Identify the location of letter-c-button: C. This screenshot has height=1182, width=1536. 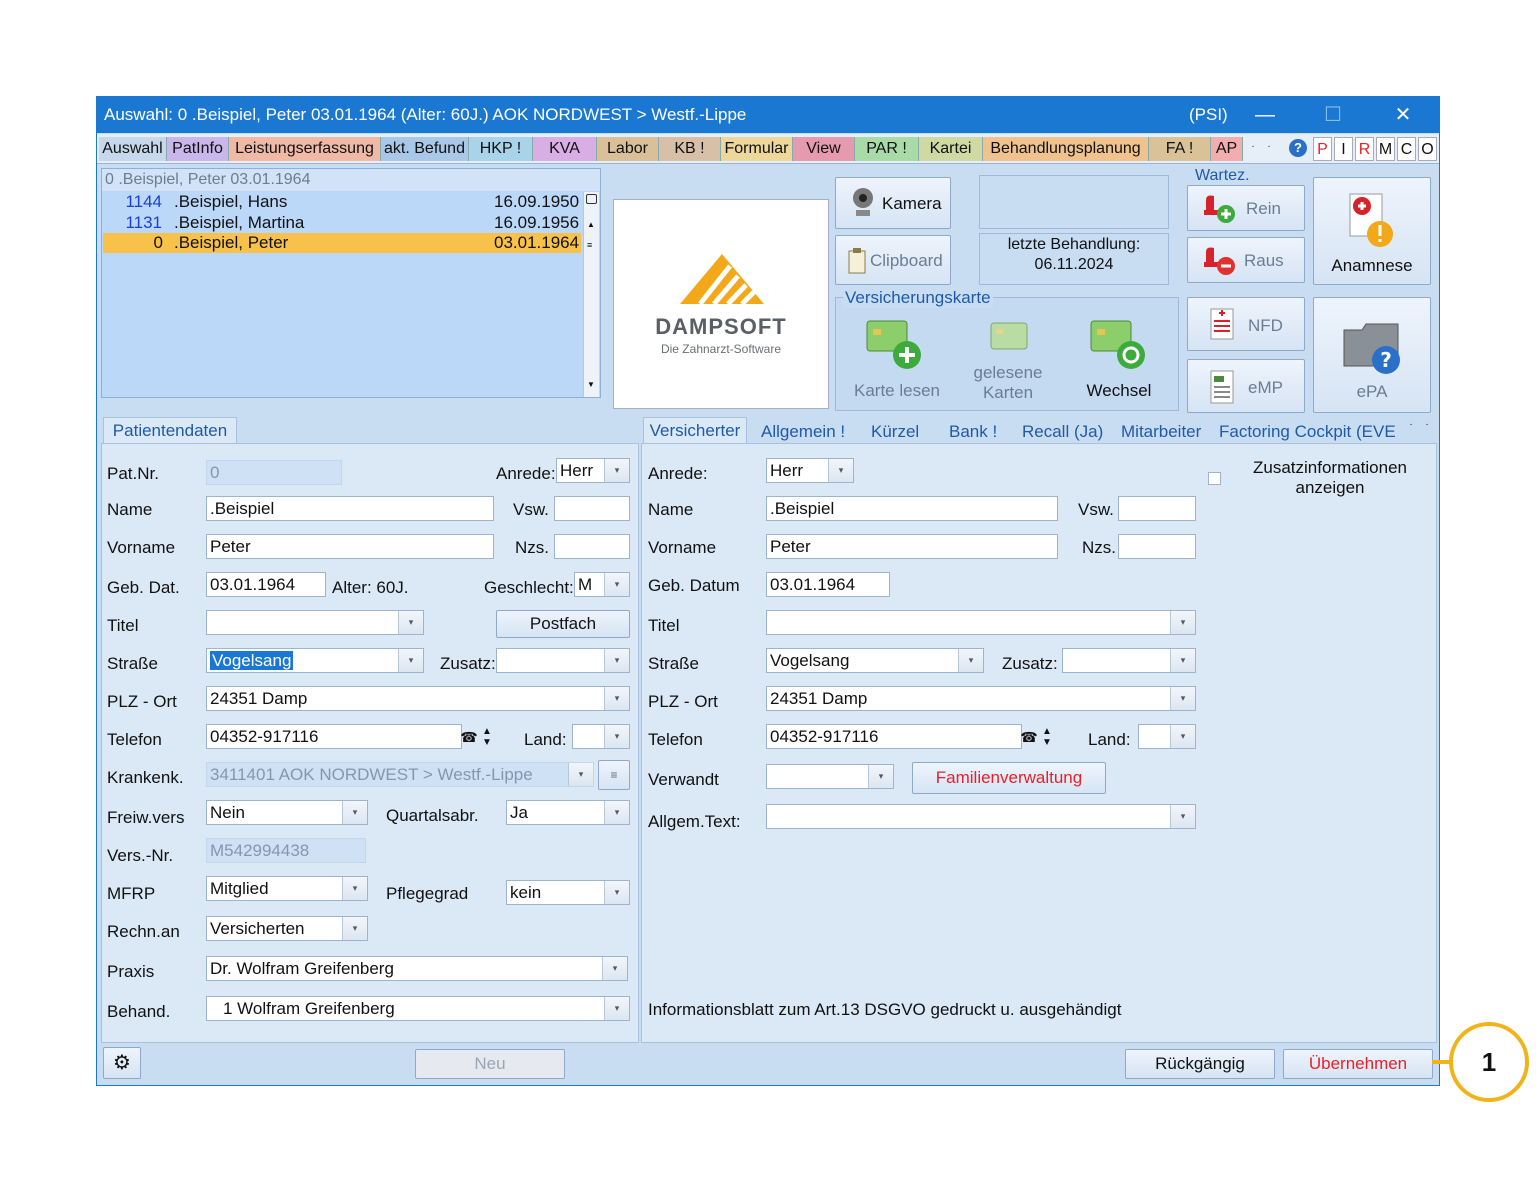
(1406, 149).